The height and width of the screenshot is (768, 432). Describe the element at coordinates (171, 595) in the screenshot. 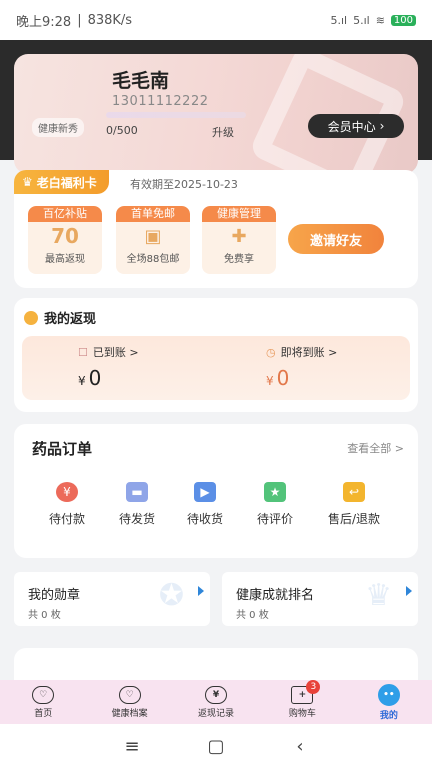

I see `medal-decoration-icon: ✪` at that location.